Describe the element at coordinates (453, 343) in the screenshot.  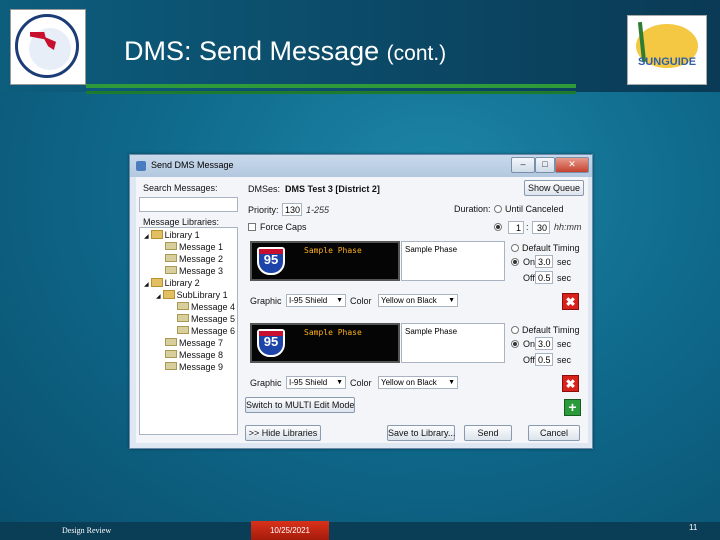
I see `phase-2-text-area: Sample Phase` at that location.